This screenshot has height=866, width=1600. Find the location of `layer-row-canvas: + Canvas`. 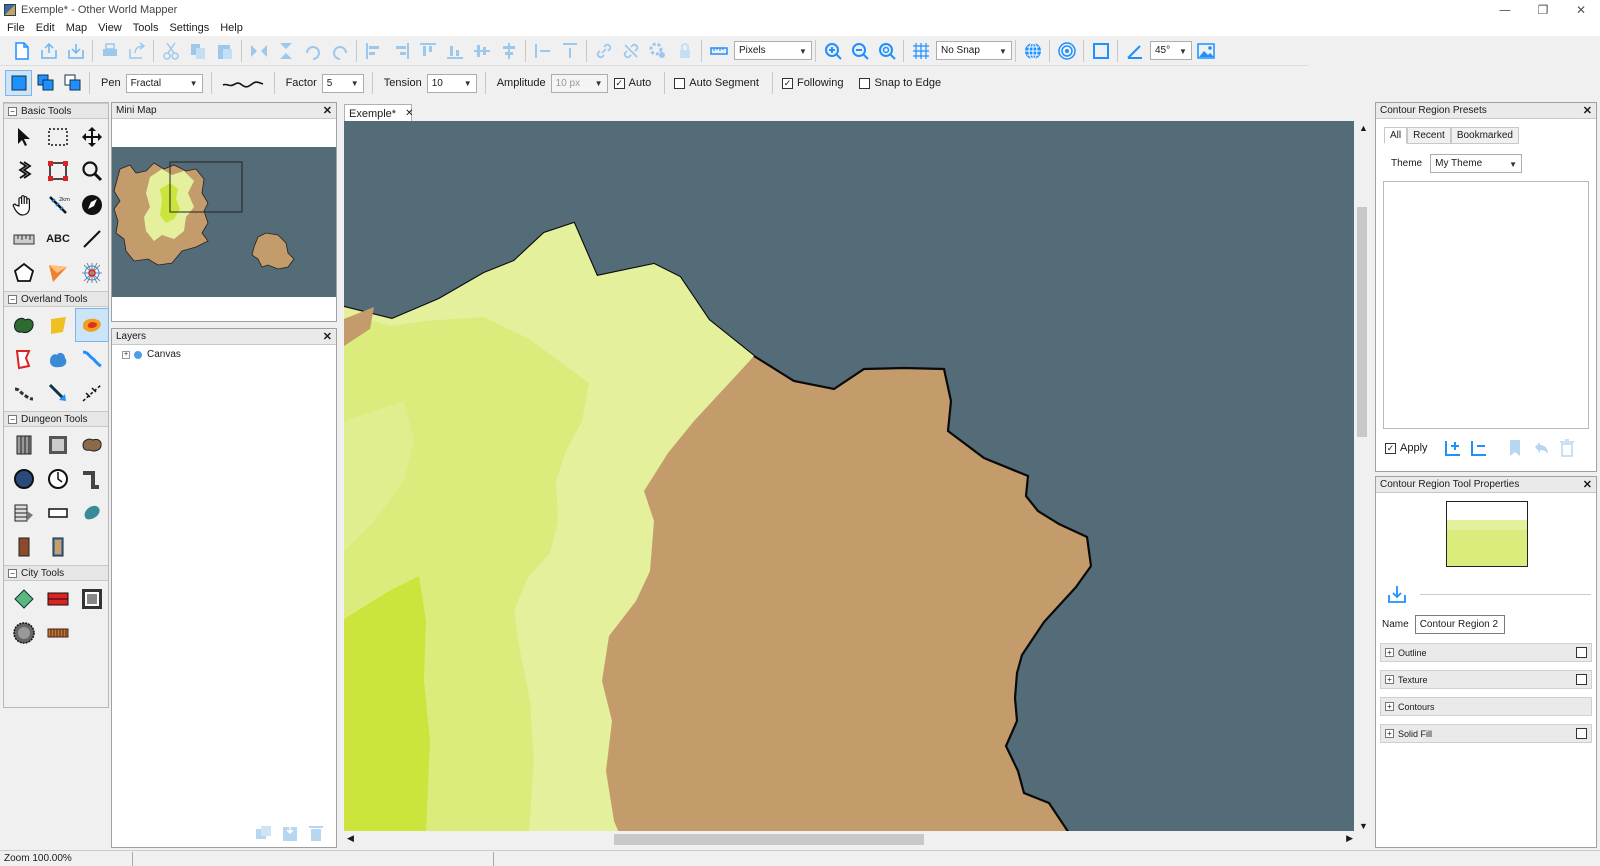

layer-row-canvas: + Canvas is located at coordinates (224, 352).